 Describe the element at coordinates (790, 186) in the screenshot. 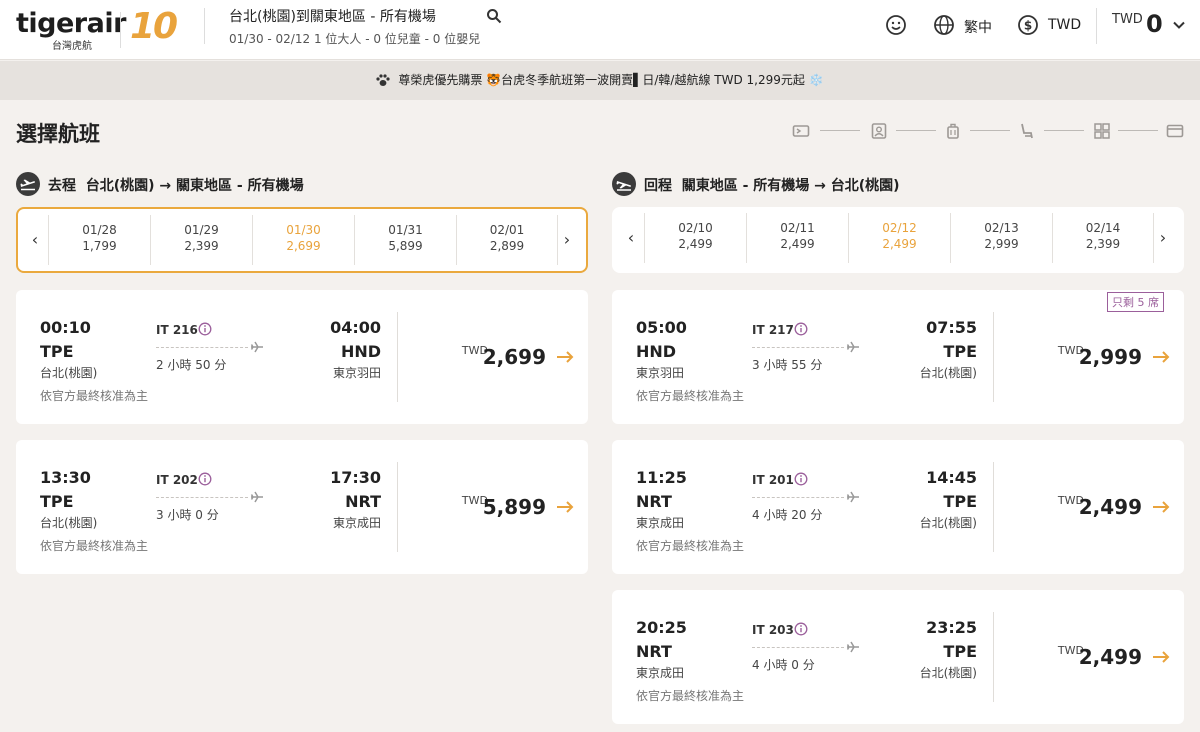

I see `inbound-route: 關東地區 - 所有機場 → 台北(桃園)` at that location.